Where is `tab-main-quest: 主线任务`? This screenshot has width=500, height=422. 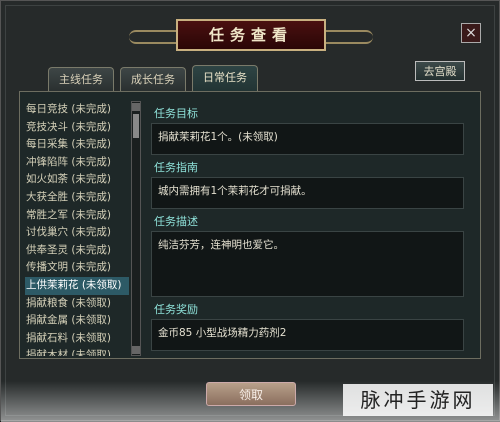 tab-main-quest: 主线任务 is located at coordinates (81, 79).